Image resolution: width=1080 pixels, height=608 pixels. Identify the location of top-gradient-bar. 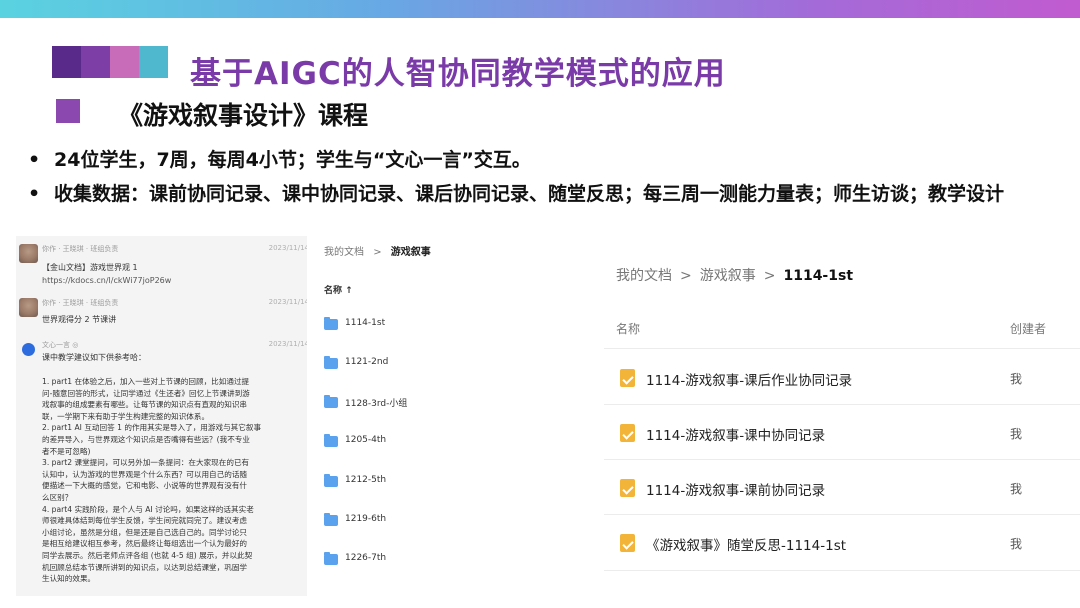
(540, 9).